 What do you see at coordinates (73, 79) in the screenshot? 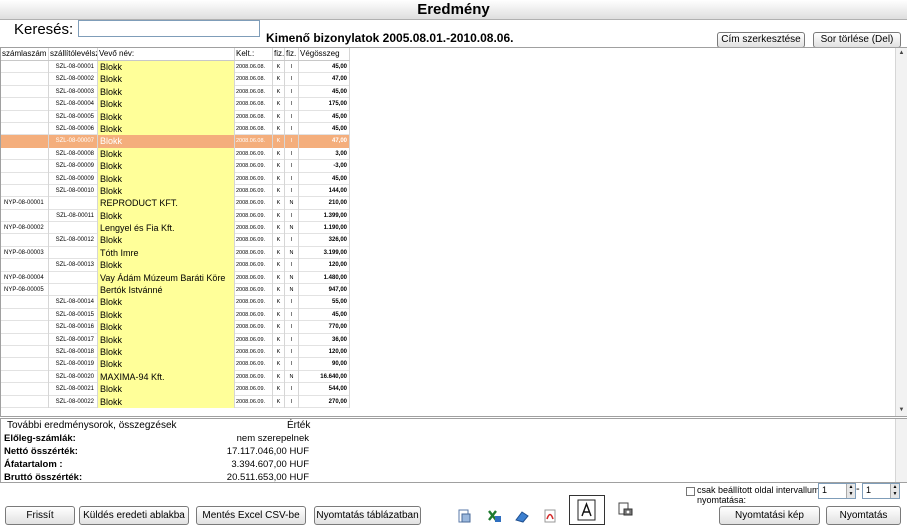
I see `delivery-note-cell: SZL-08-00002` at bounding box center [73, 79].